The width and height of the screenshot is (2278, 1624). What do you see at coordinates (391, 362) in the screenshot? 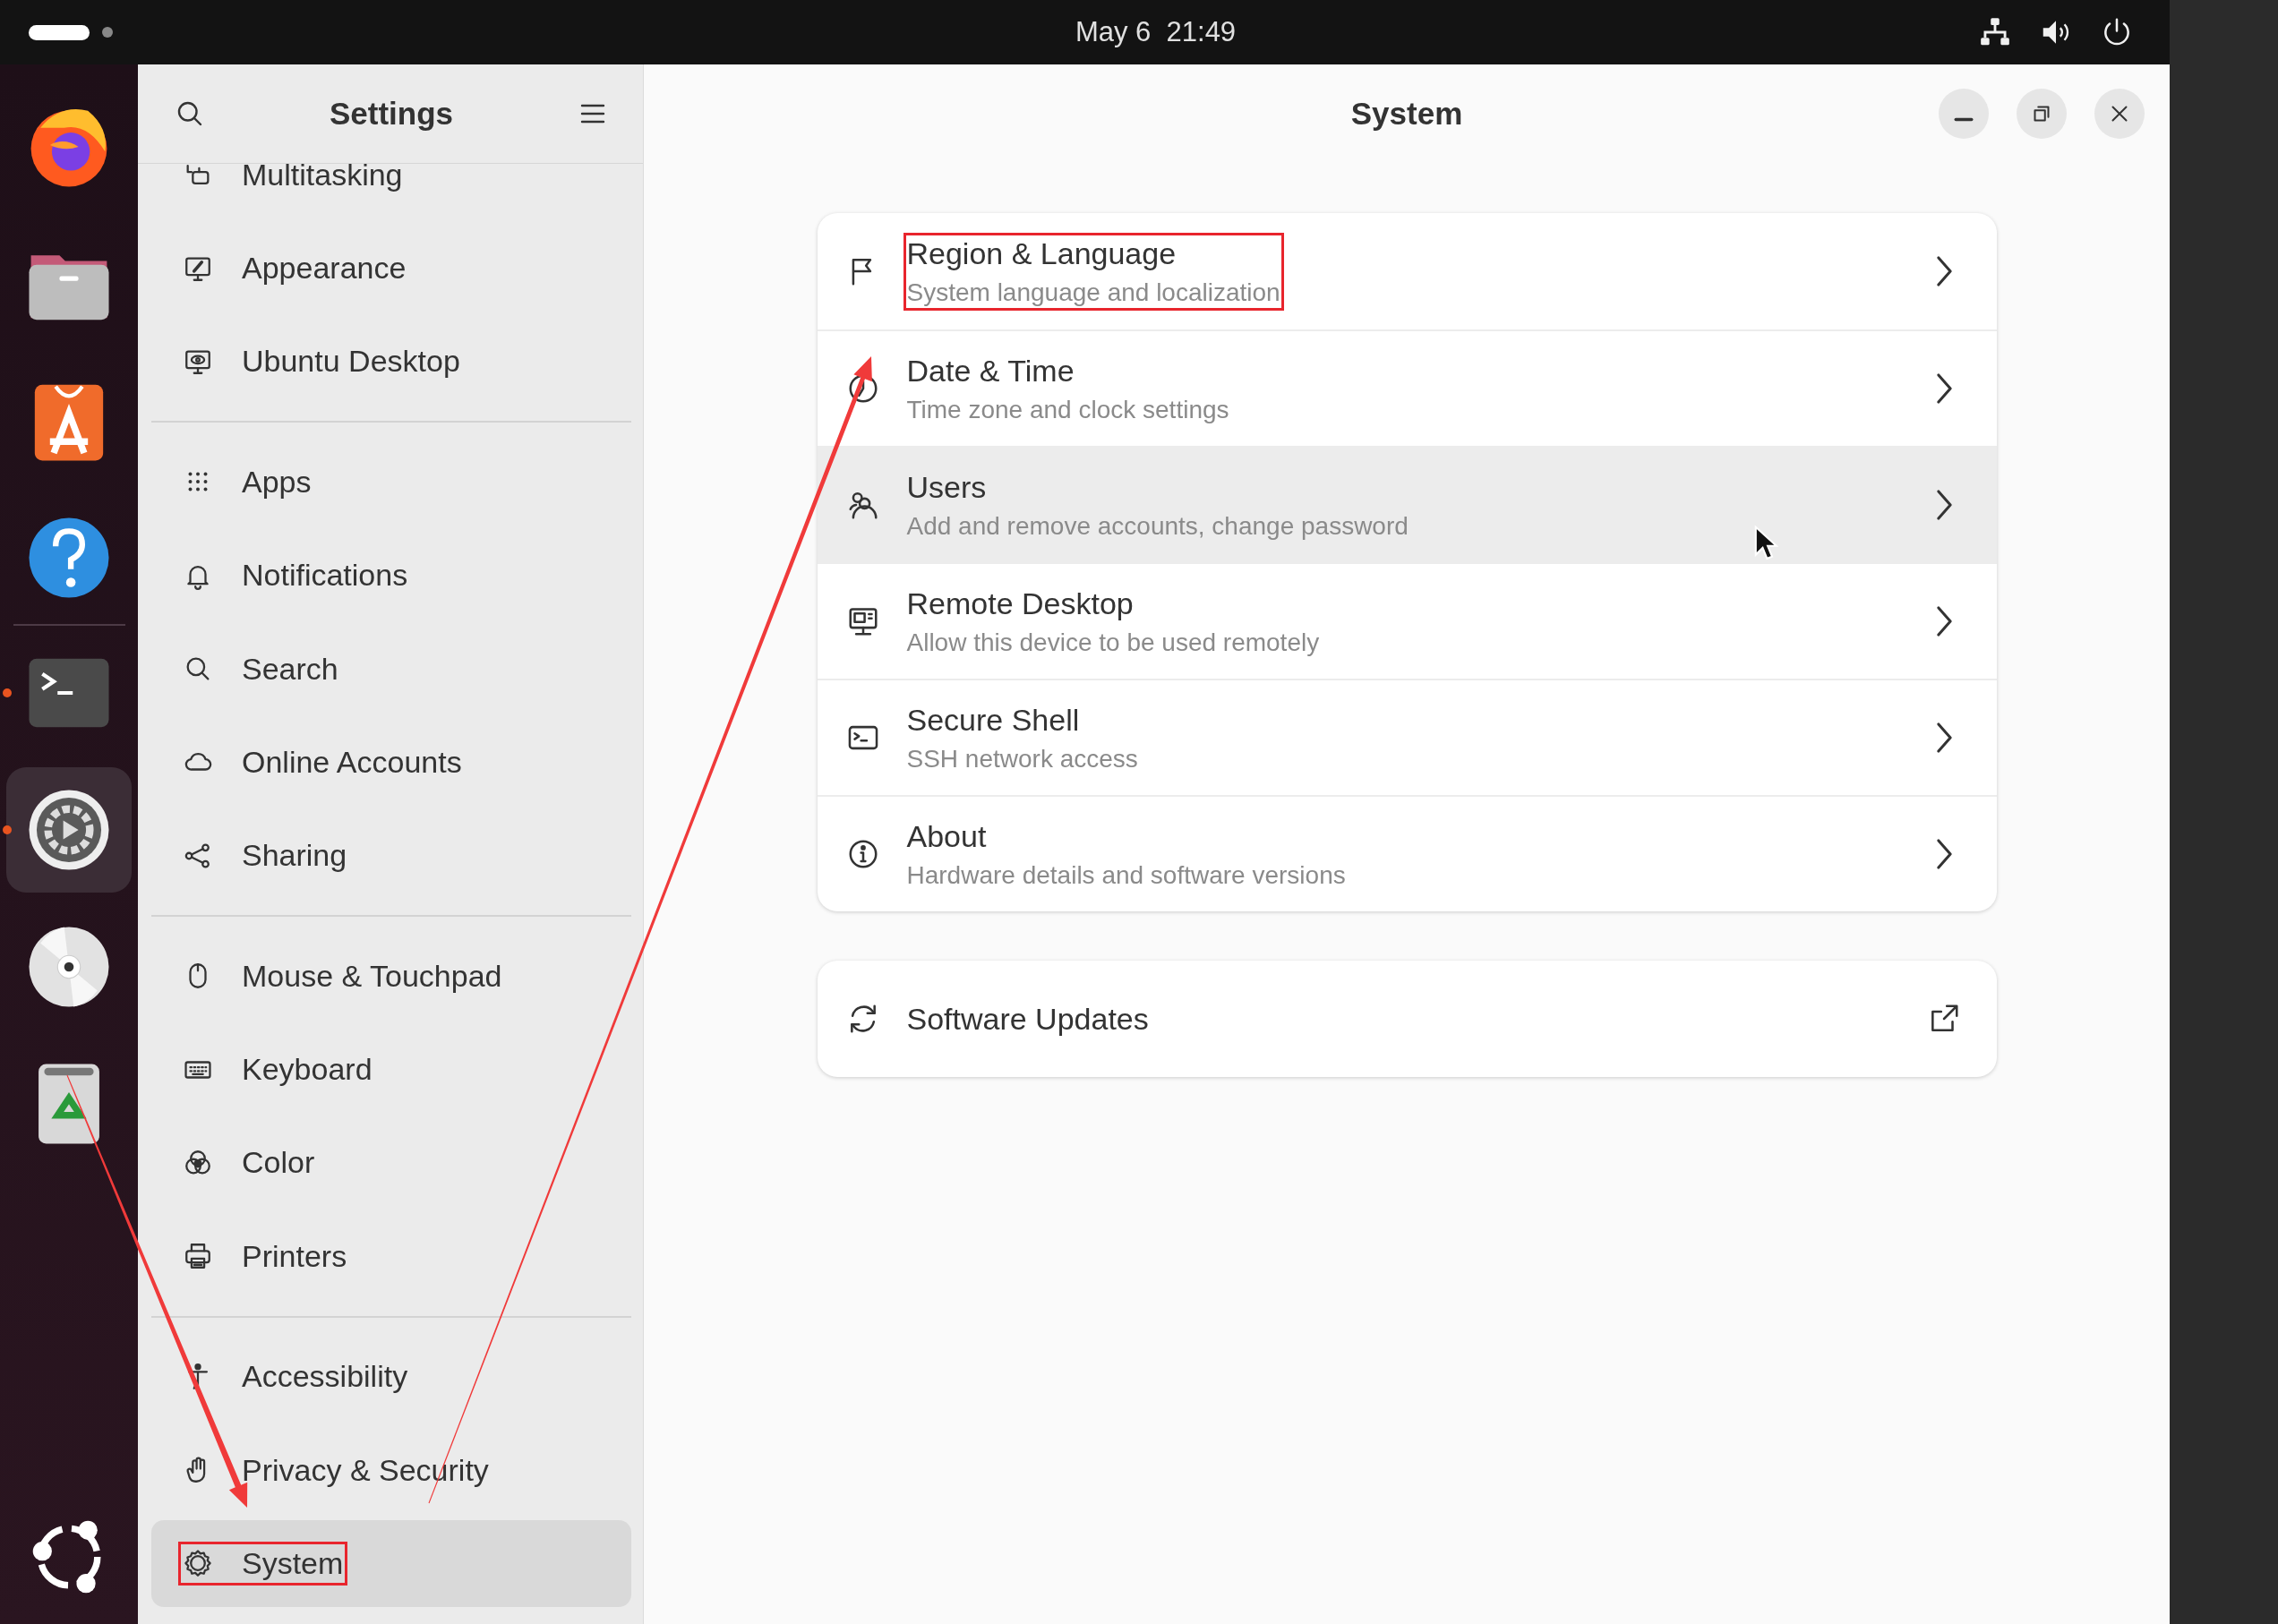
I see `sidebar-item: Ubuntu Desktop` at bounding box center [391, 362].